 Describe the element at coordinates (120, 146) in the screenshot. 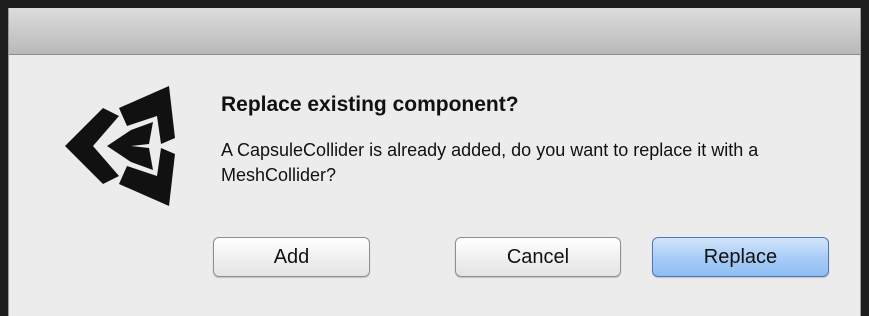

I see `unity-logo-icon` at that location.